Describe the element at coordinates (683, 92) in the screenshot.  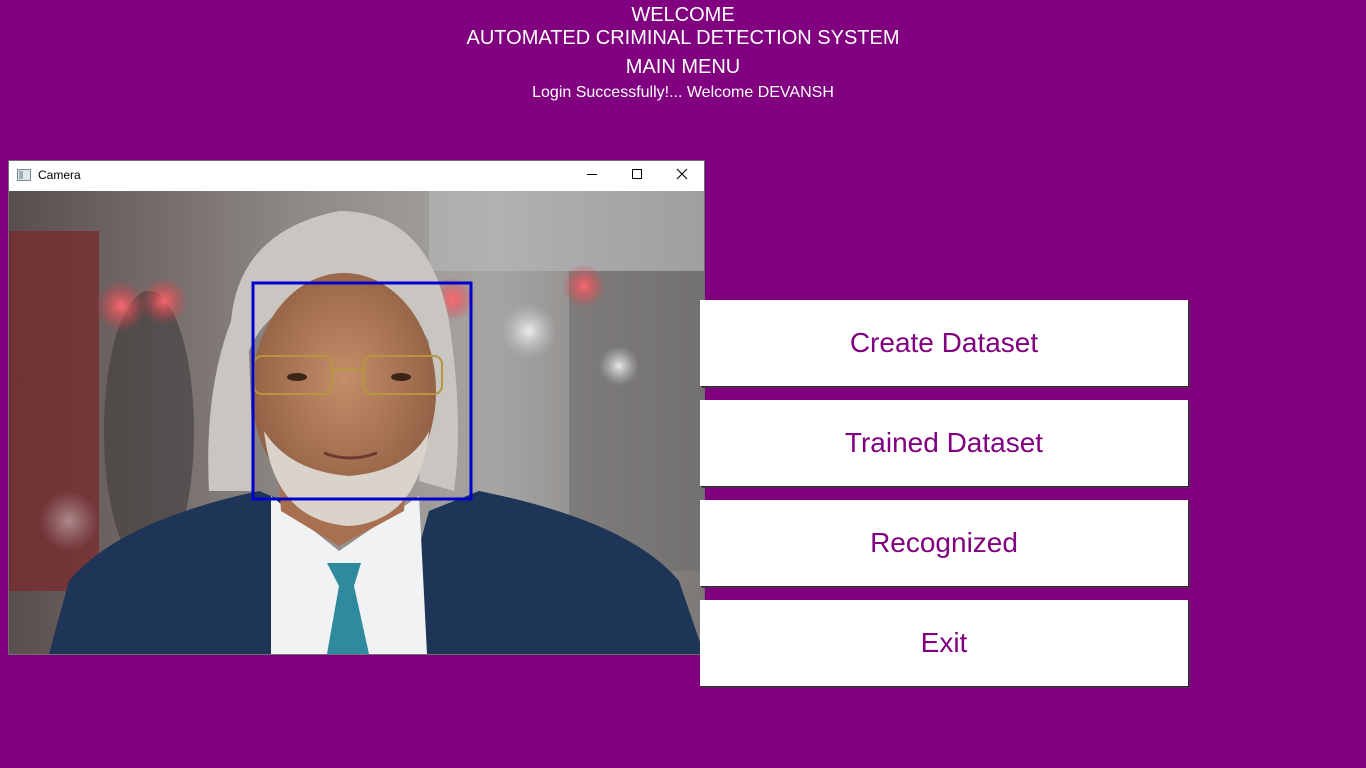
I see `login-status-message: Login Successfully!... Welcome DEVANSH` at that location.